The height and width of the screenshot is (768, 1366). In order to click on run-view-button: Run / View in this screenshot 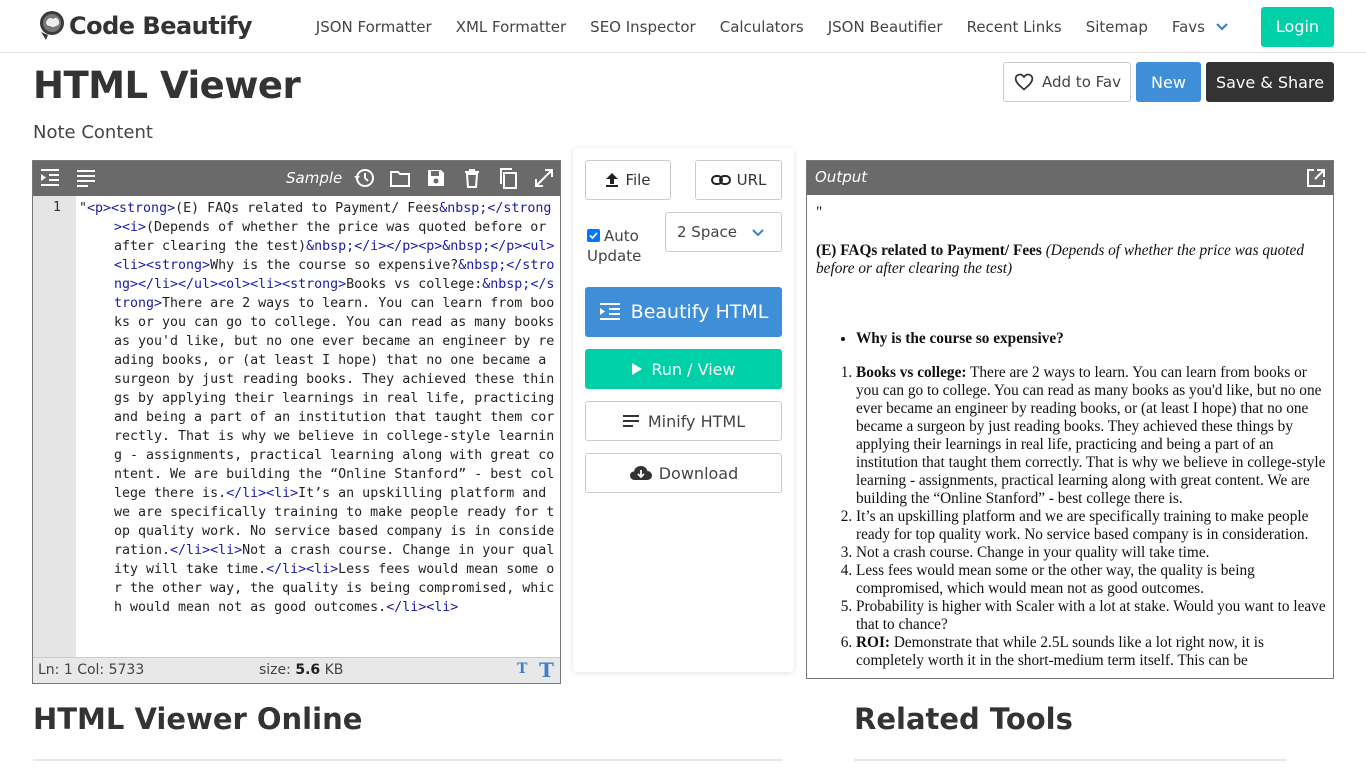, I will do `click(683, 369)`.